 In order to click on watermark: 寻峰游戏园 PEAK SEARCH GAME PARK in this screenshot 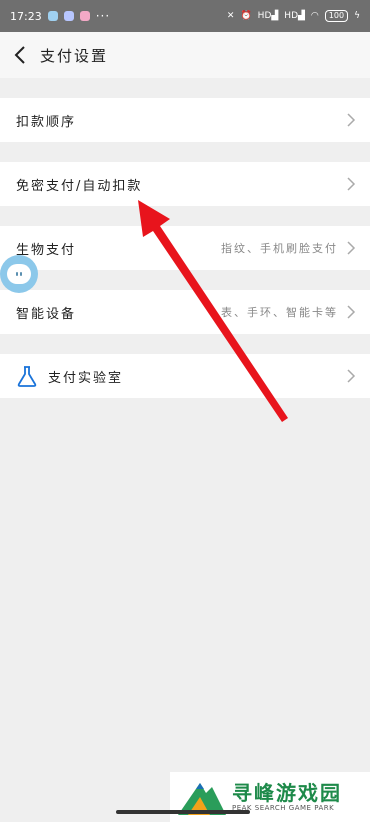, I will do `click(270, 797)`.